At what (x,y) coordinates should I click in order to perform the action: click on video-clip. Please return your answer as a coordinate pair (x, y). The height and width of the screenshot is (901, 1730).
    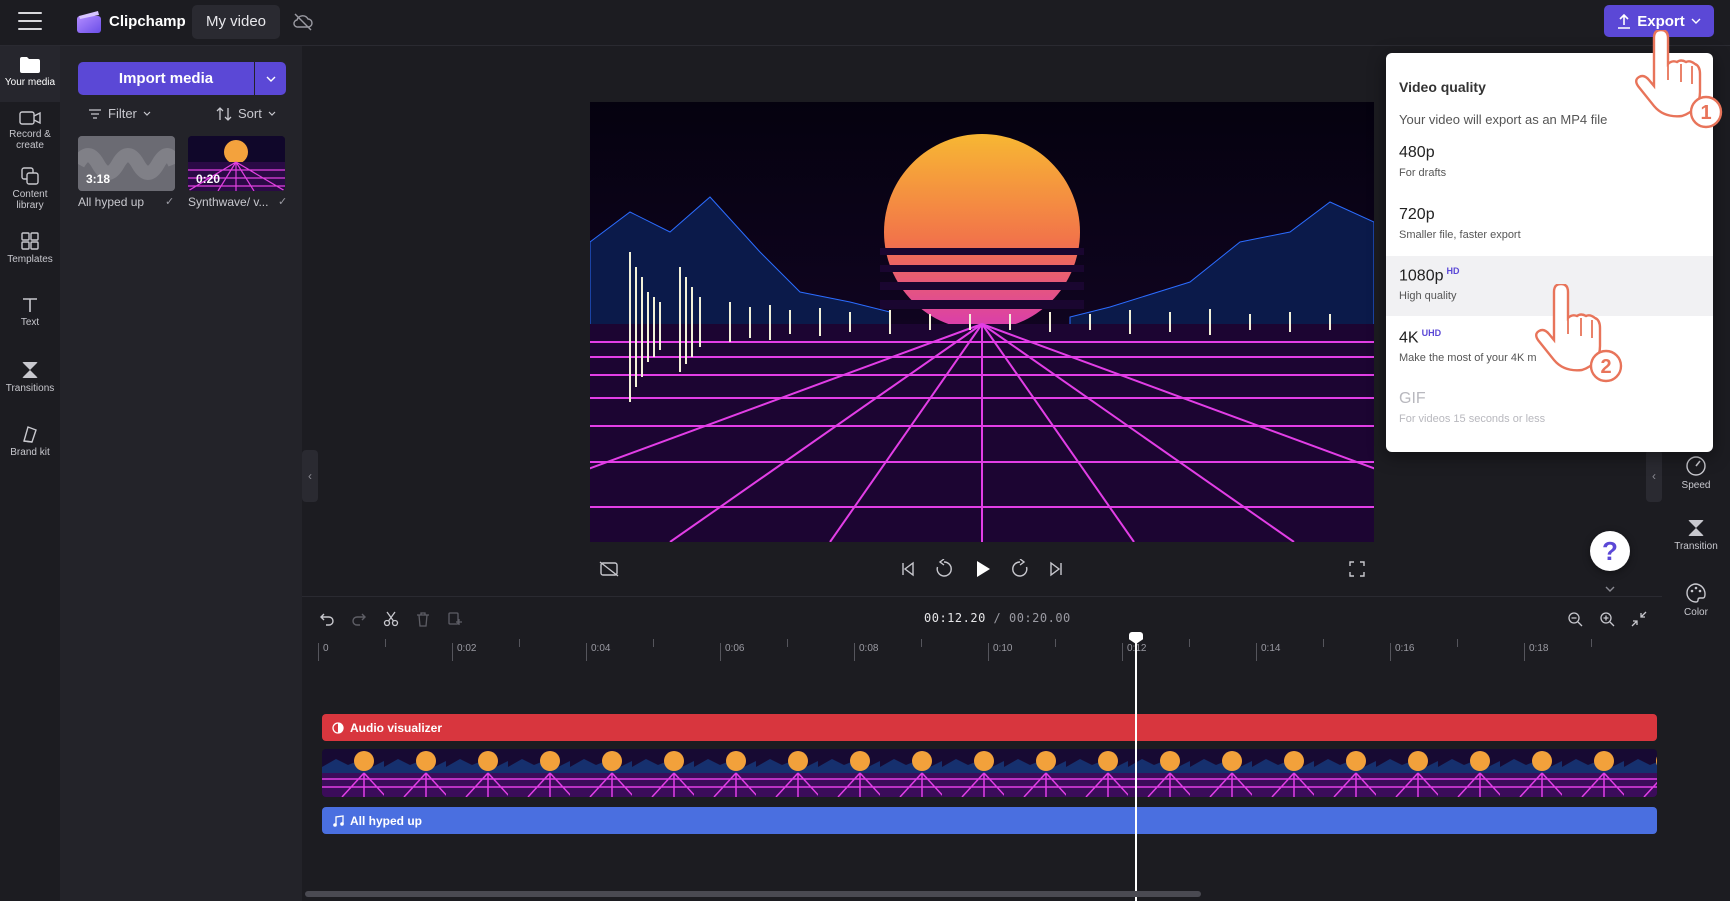
    Looking at the image, I should click on (989, 773).